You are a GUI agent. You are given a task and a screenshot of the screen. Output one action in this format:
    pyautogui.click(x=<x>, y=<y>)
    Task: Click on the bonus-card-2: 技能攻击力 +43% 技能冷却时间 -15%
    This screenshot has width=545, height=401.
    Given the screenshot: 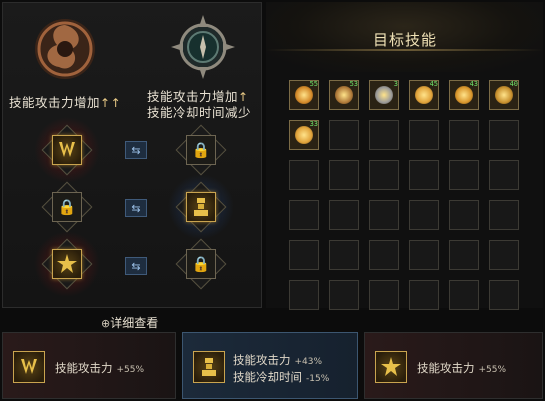 What is the action you would take?
    pyautogui.click(x=270, y=365)
    